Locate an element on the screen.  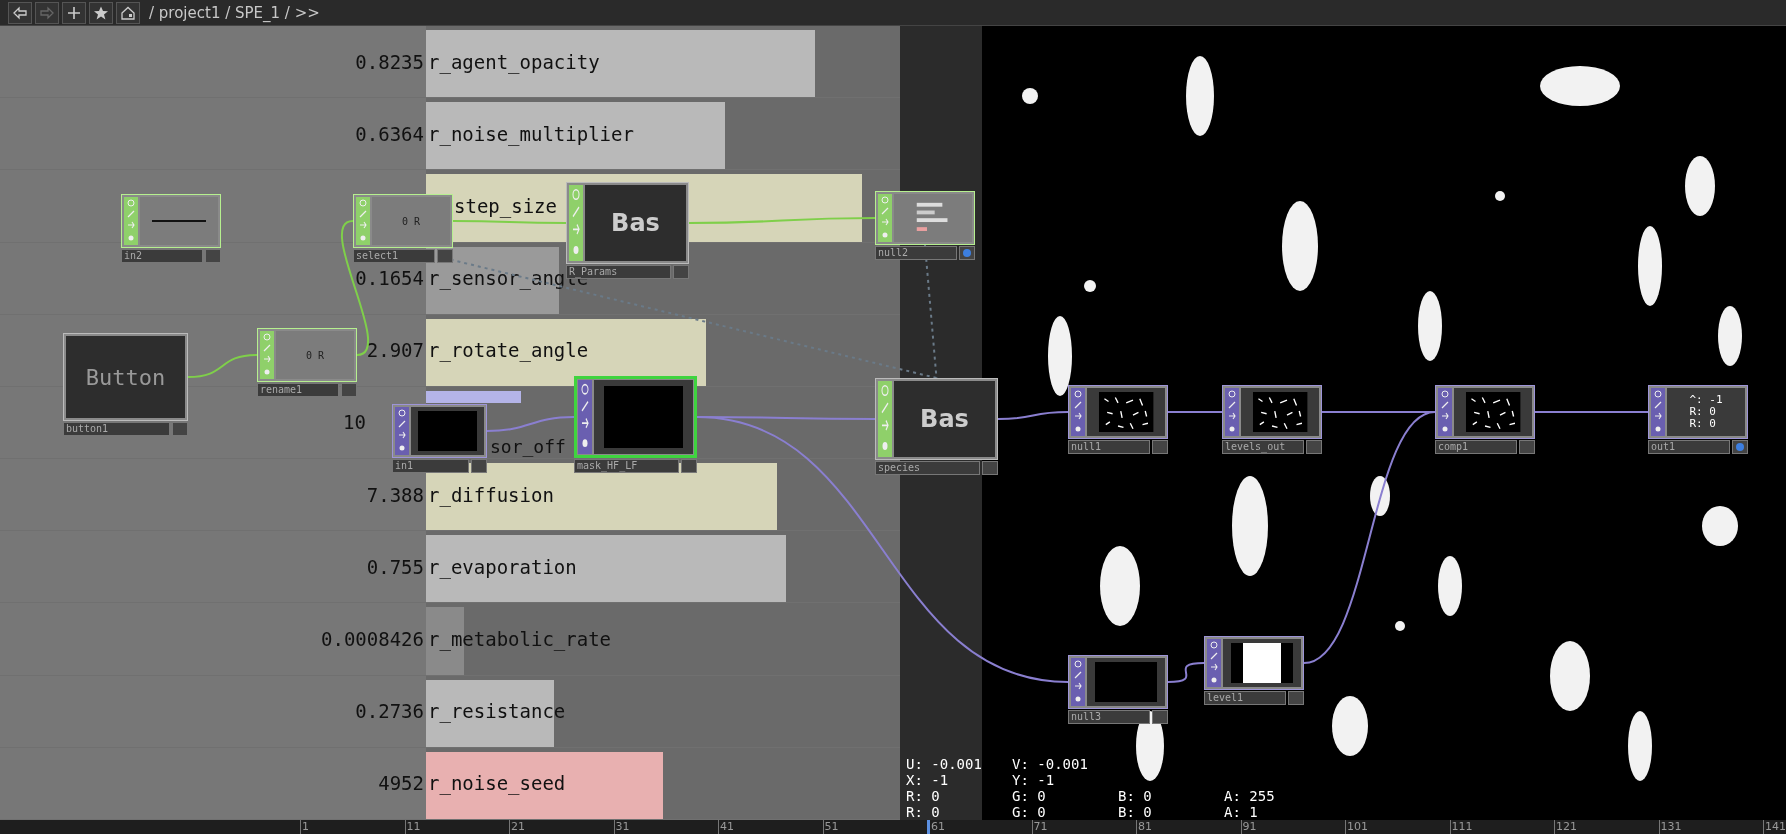
add-button is located at coordinates (74, 12).